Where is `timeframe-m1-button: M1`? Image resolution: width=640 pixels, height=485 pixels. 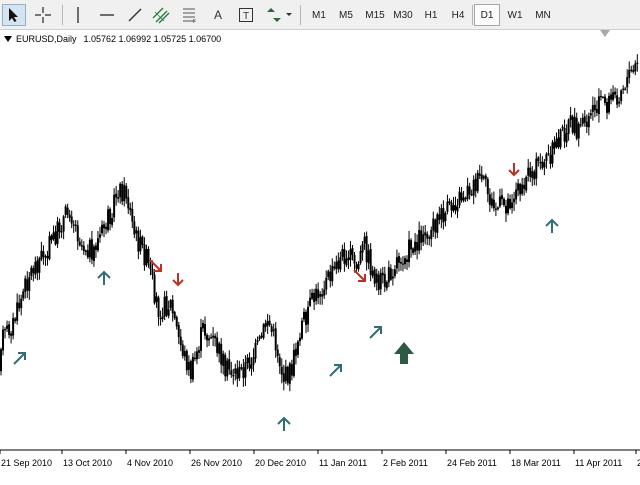 timeframe-m1-button: M1 is located at coordinates (319, 15).